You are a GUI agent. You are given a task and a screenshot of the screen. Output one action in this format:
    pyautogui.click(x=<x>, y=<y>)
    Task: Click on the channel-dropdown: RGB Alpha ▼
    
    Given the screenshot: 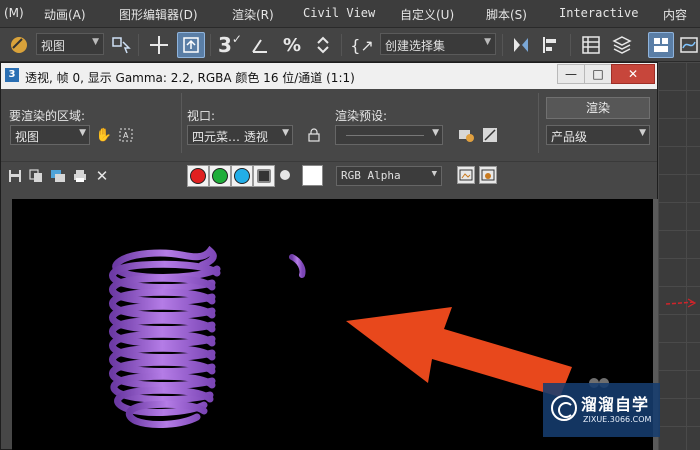 What is the action you would take?
    pyautogui.click(x=389, y=176)
    